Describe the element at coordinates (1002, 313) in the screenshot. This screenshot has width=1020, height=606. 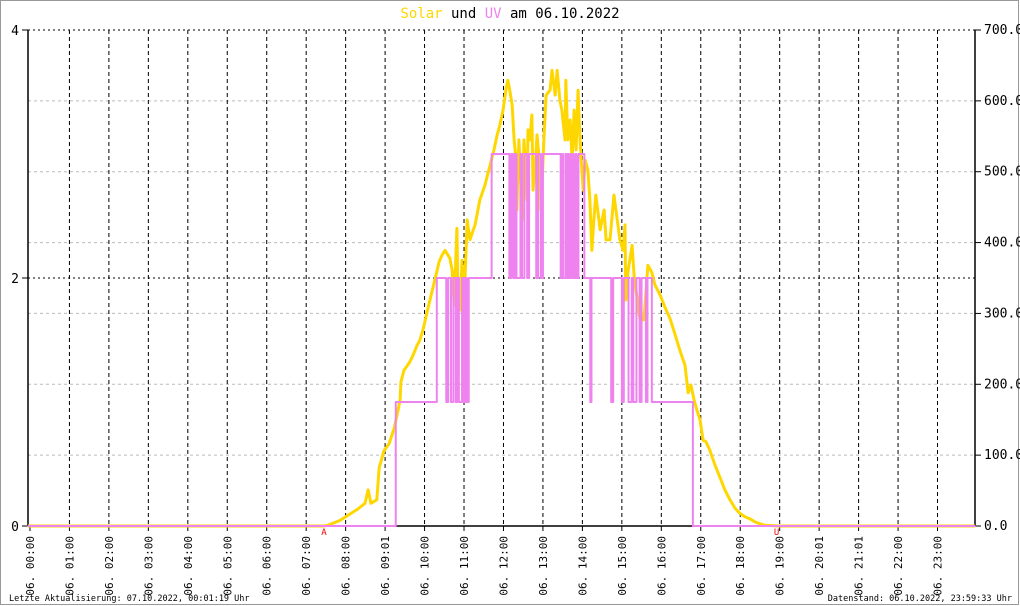
I see `right-axis-tick-label: 300.0` at that location.